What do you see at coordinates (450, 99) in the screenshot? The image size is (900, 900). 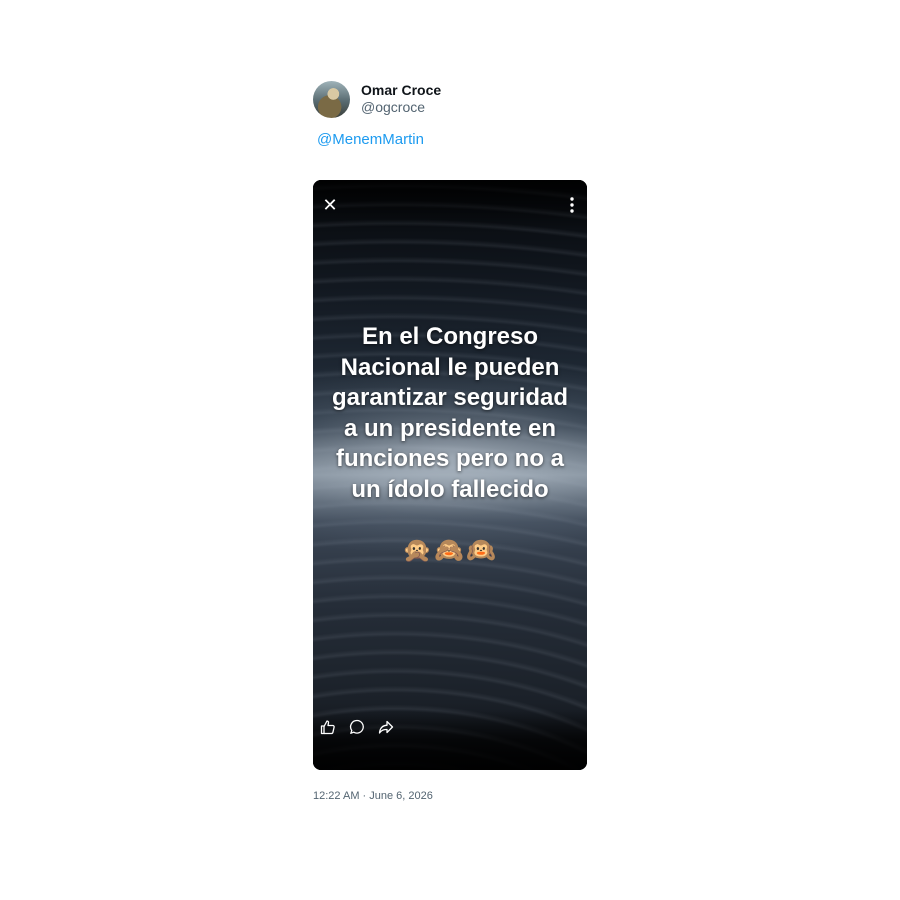 I see `tweet-header: Omar Croce @ogcroce` at bounding box center [450, 99].